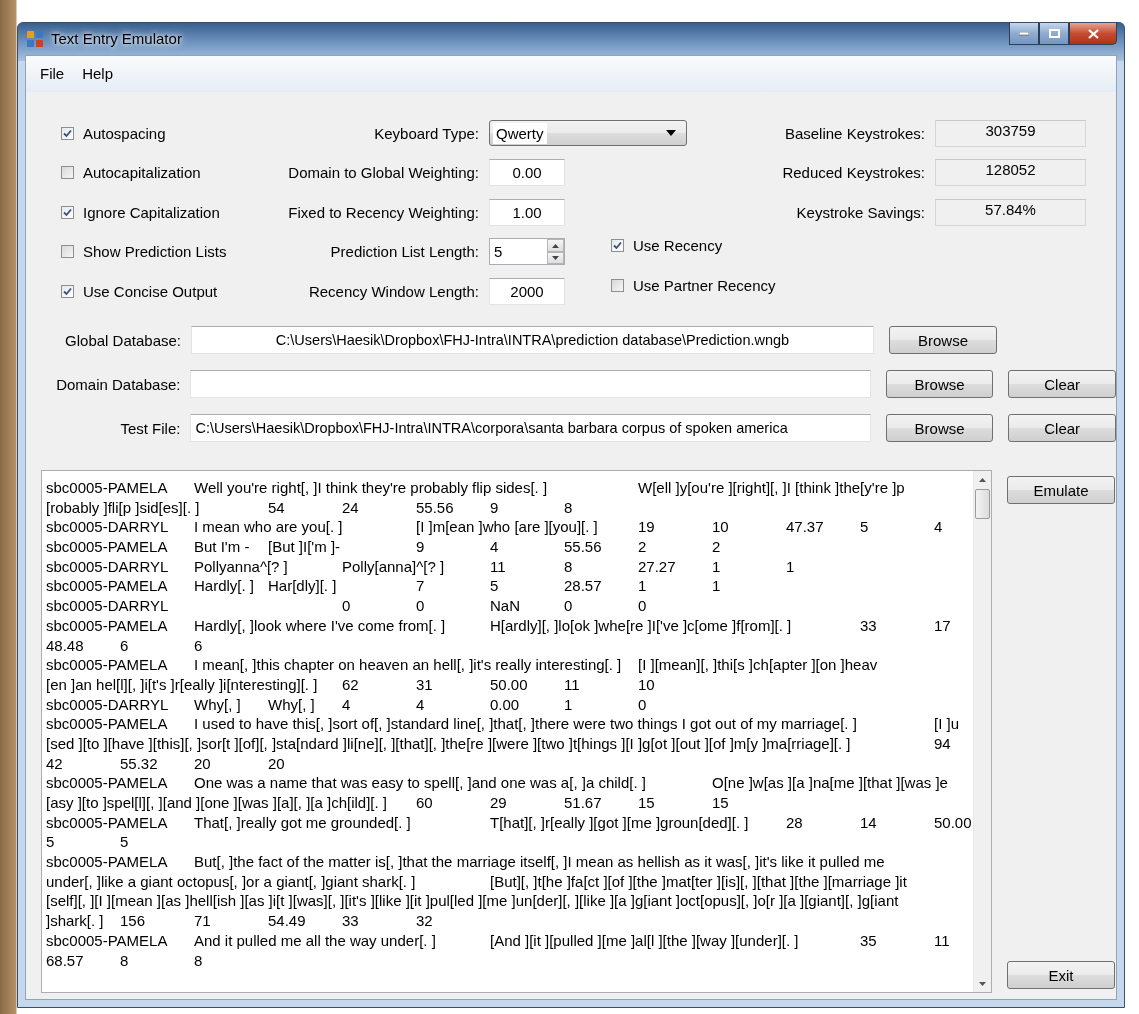 The width and height of the screenshot is (1139, 1014). What do you see at coordinates (421, 566) in the screenshot?
I see `output-line: sbc0005-DARRYL Pollyanna^[? ] Polly[anna]^[? ] 11 8 27.27 1 1` at bounding box center [421, 566].